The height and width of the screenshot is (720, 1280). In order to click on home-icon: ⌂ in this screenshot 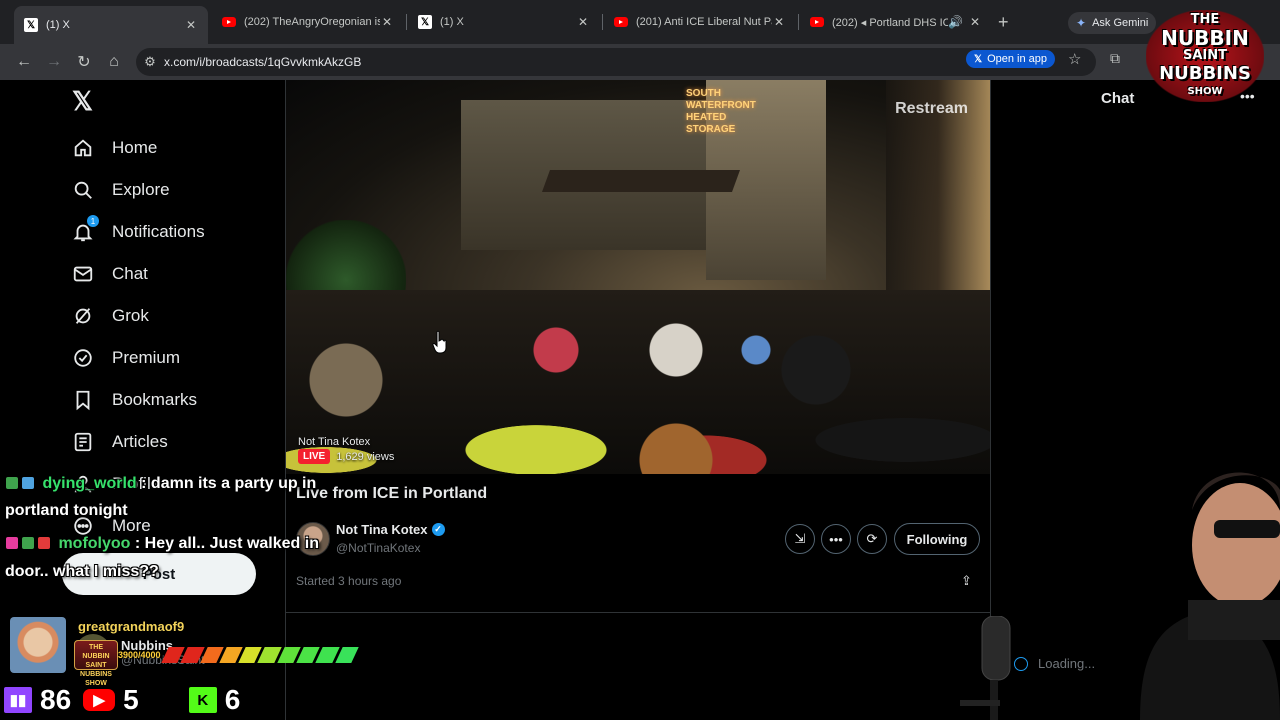, I will do `click(114, 62)`.